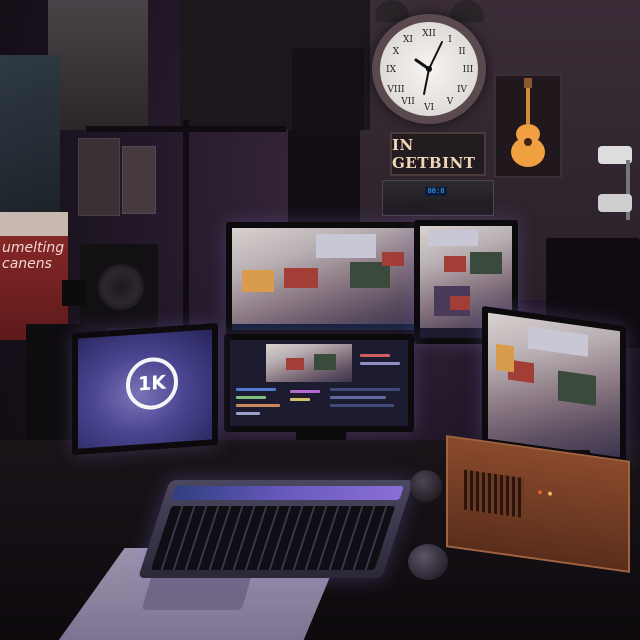 The image size is (640, 640). I want to click on keyboard-keys, so click(273, 538).